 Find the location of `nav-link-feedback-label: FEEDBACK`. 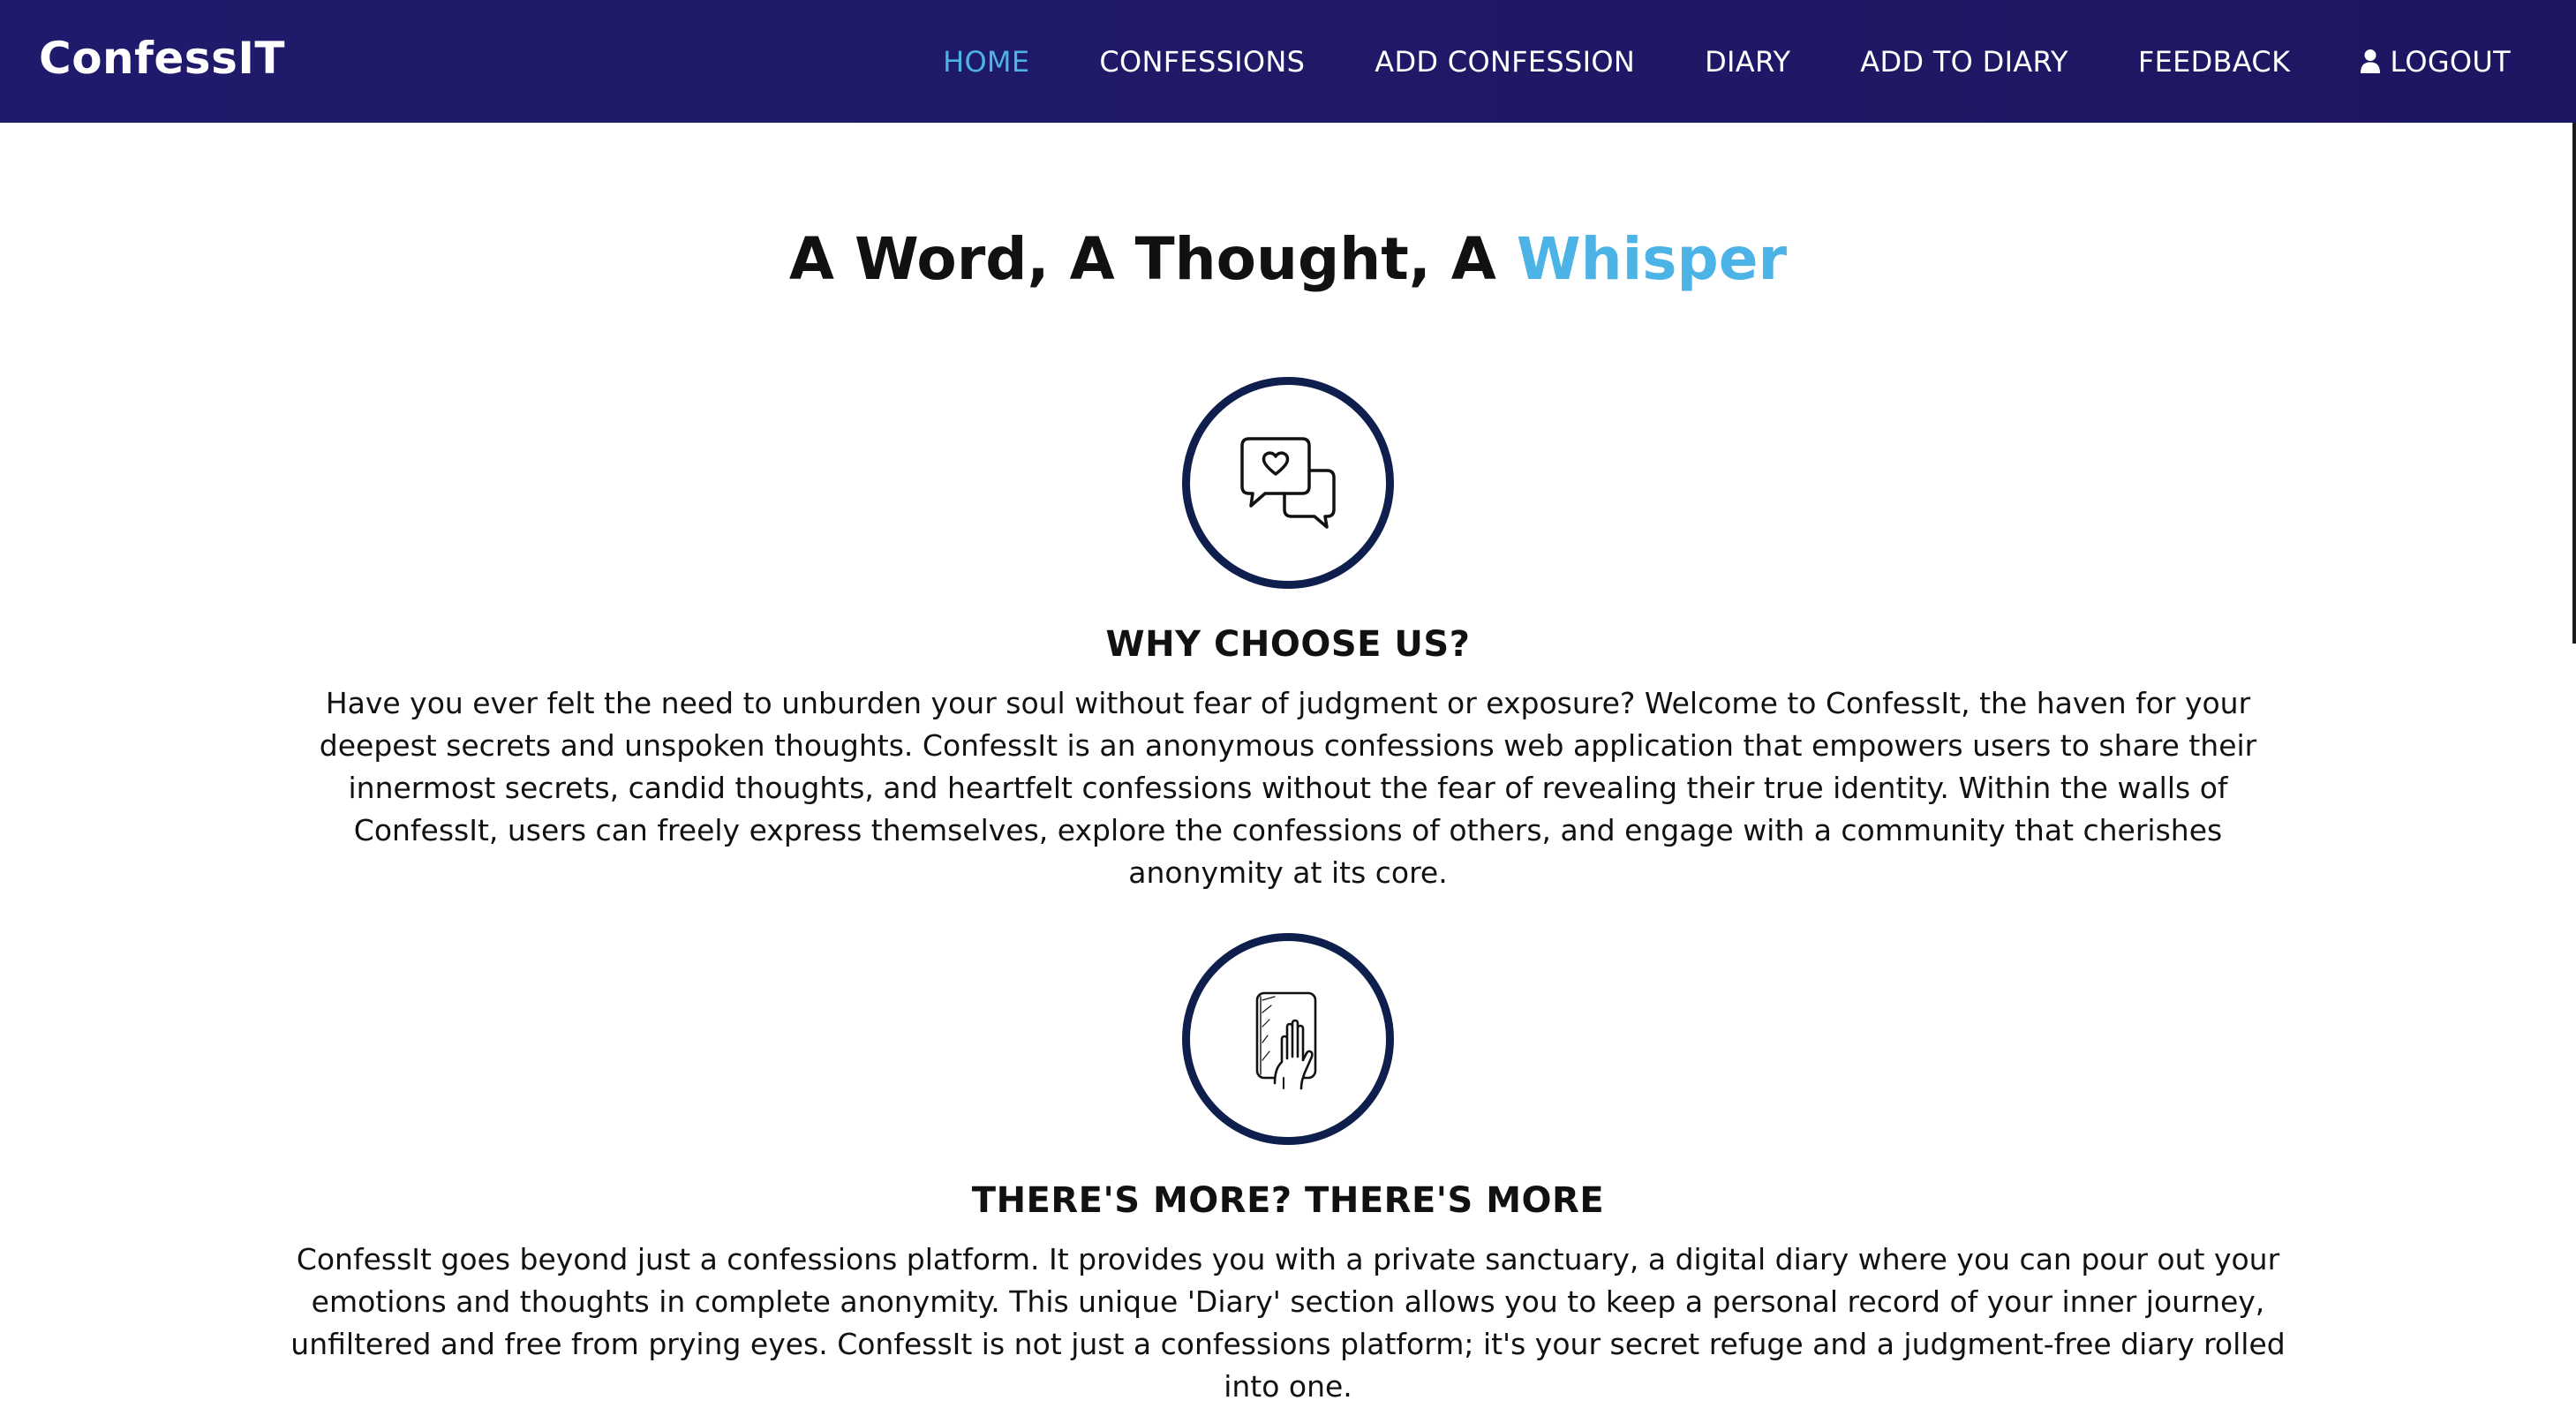

nav-link-feedback-label: FEEDBACK is located at coordinates (2214, 61).